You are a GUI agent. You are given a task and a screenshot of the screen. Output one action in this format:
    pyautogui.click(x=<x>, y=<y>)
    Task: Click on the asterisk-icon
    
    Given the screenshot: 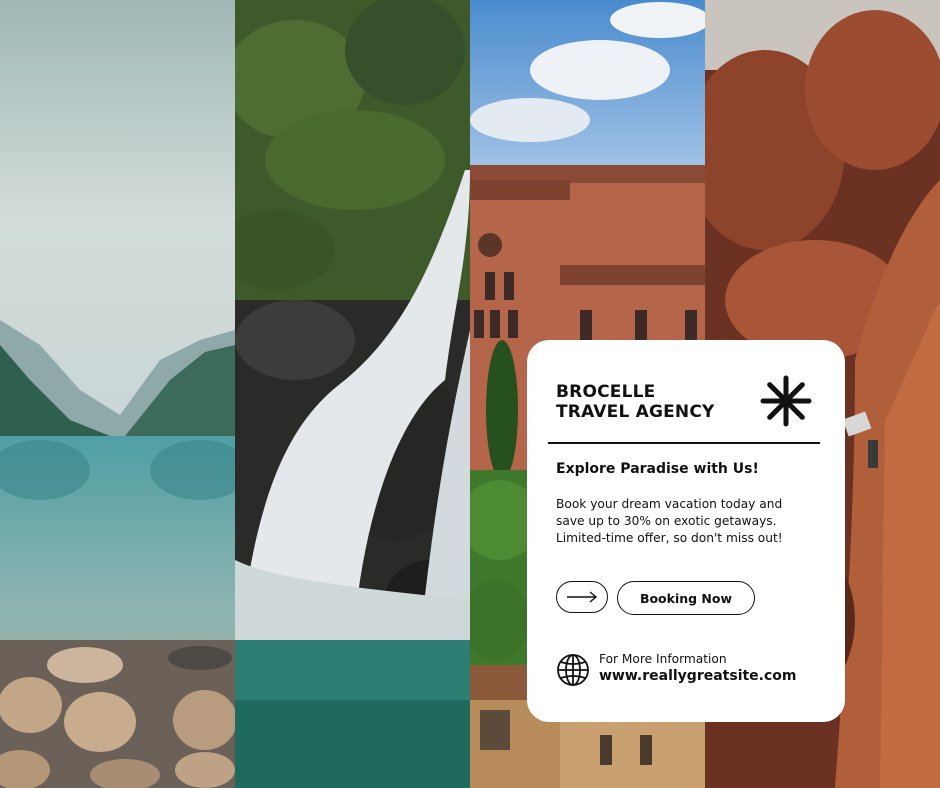 What is the action you would take?
    pyautogui.click(x=786, y=401)
    